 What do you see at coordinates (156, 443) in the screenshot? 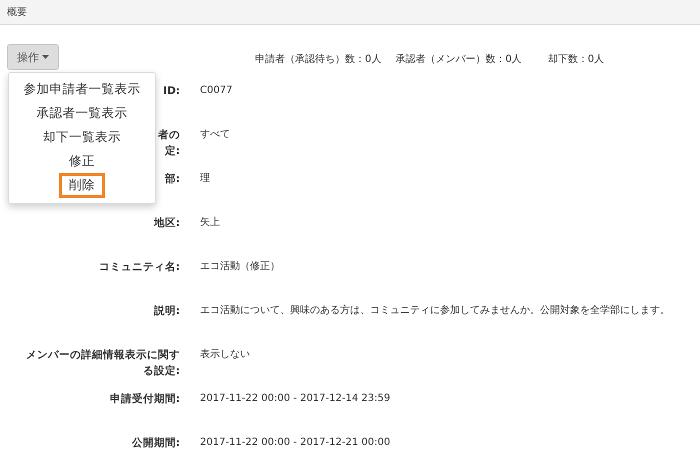
I see `field-label: 公開期間:` at bounding box center [156, 443].